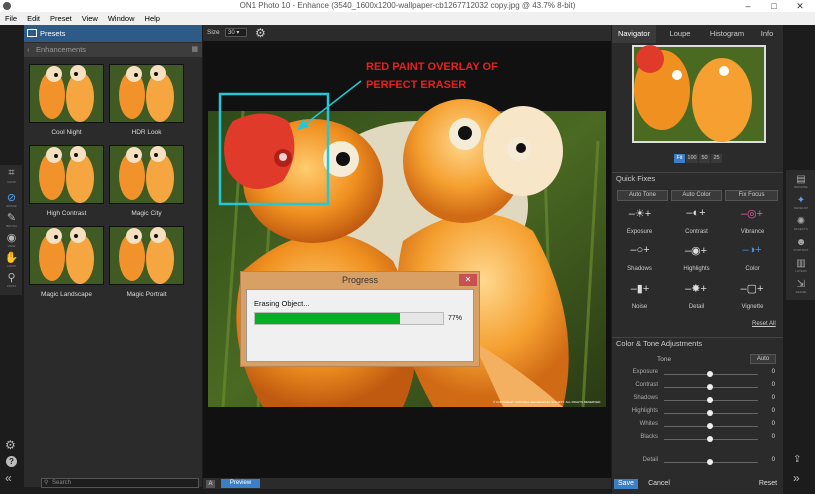 This screenshot has width=815, height=494. I want to click on module-layers: ▥ LAYERS, so click(801, 269).